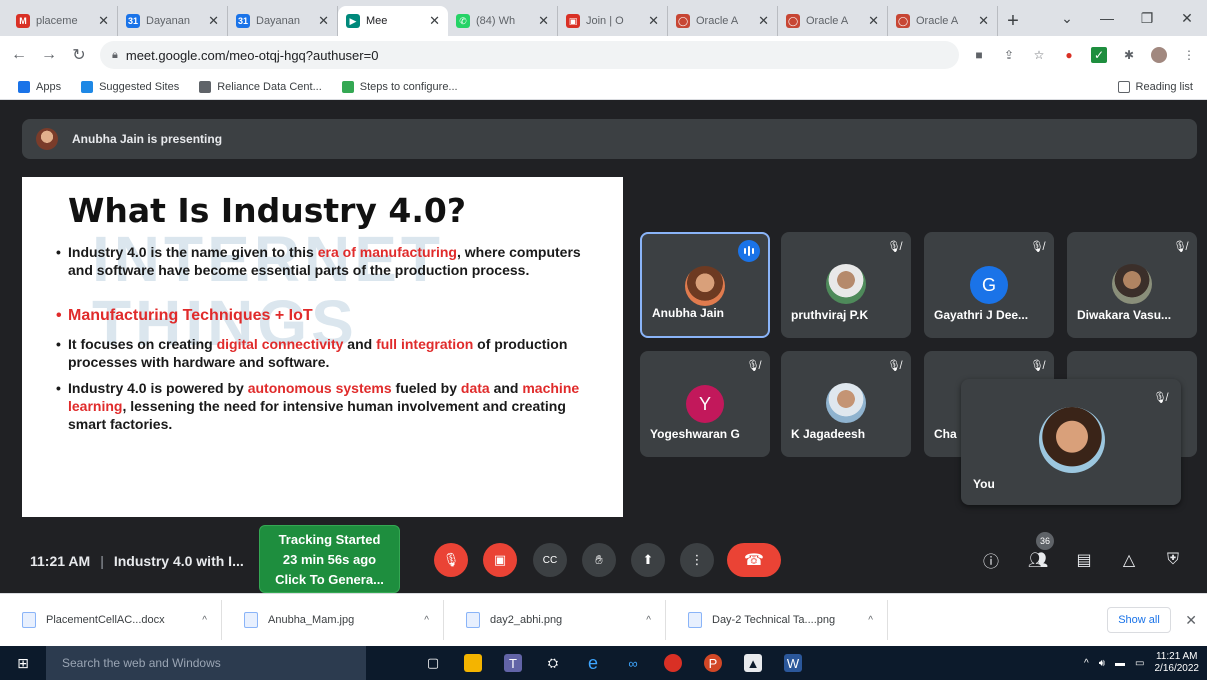  I want to click on app-icon: ∞, so click(633, 663).